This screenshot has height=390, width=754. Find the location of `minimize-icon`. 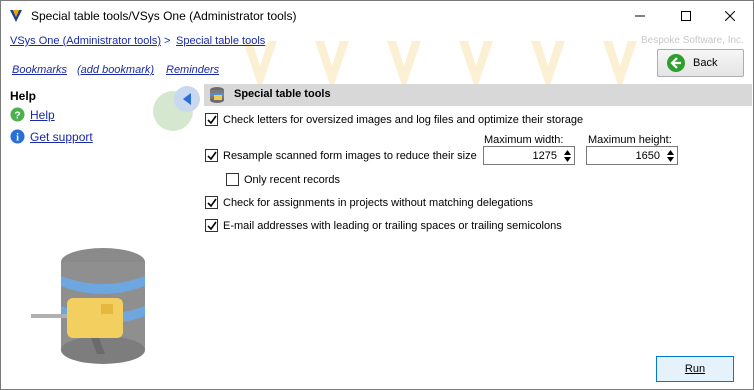

minimize-icon is located at coordinates (640, 16).